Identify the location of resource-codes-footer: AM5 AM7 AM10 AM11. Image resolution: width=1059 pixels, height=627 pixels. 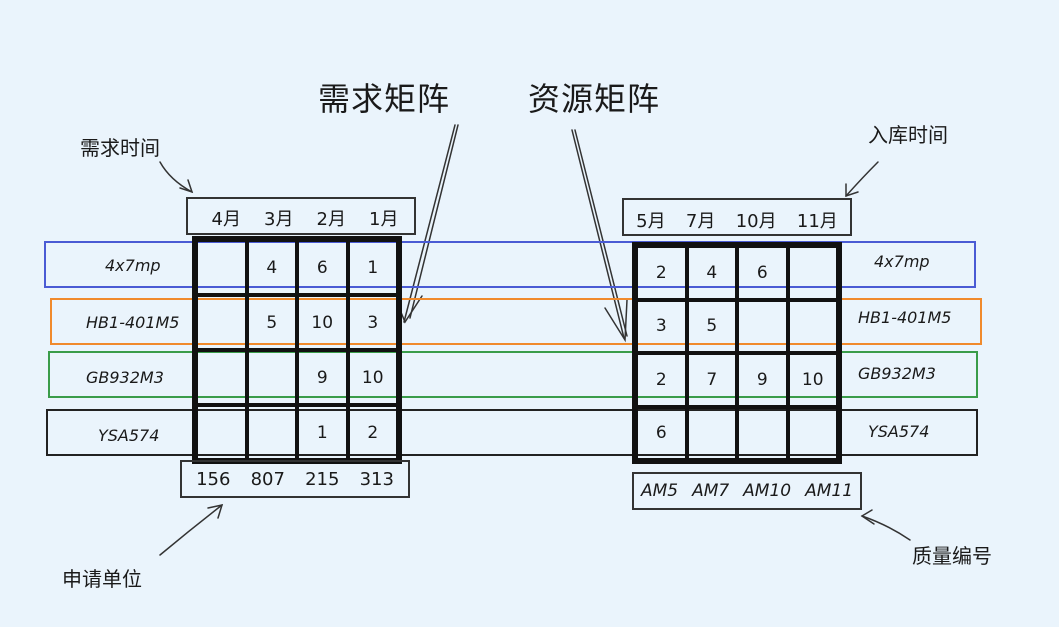
(747, 491).